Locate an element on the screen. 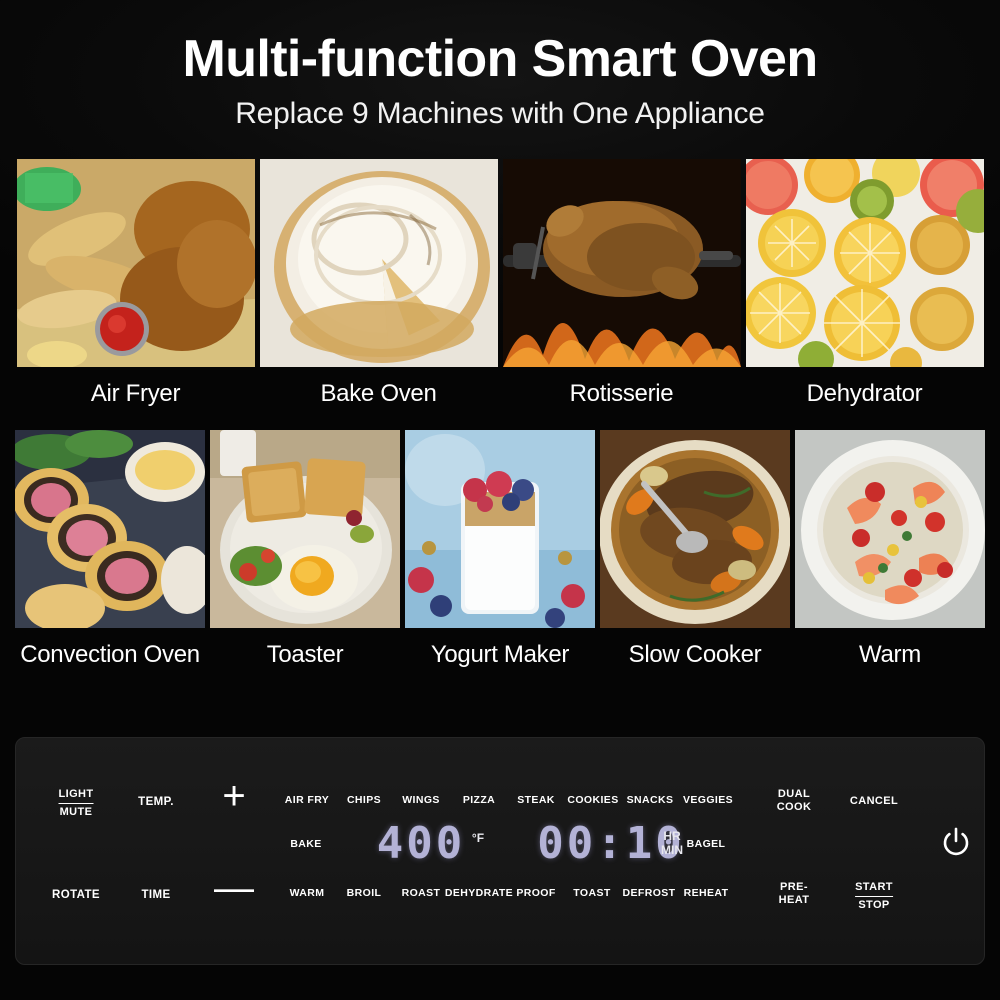  feature-image-toaster is located at coordinates (305, 528).